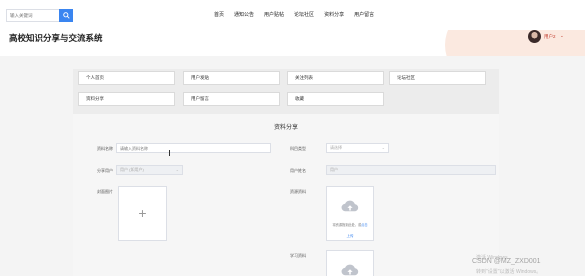 Image resolution: width=585 pixels, height=276 pixels. I want to click on site-title: 高校知识分享与交流系统, so click(56, 38).